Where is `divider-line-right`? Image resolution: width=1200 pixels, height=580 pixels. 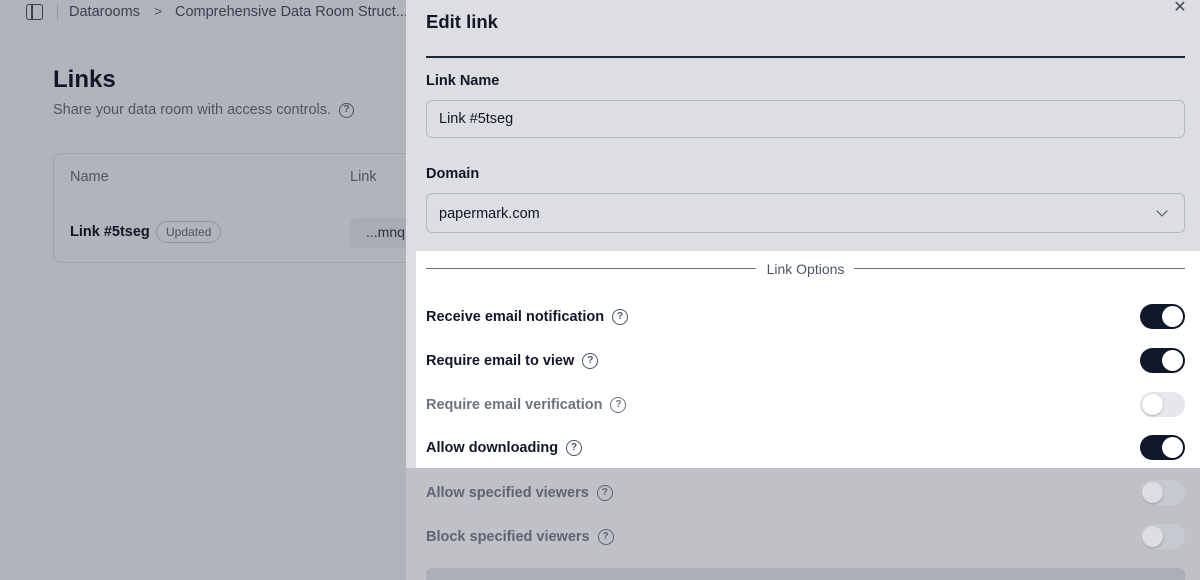
divider-line-right is located at coordinates (1019, 268).